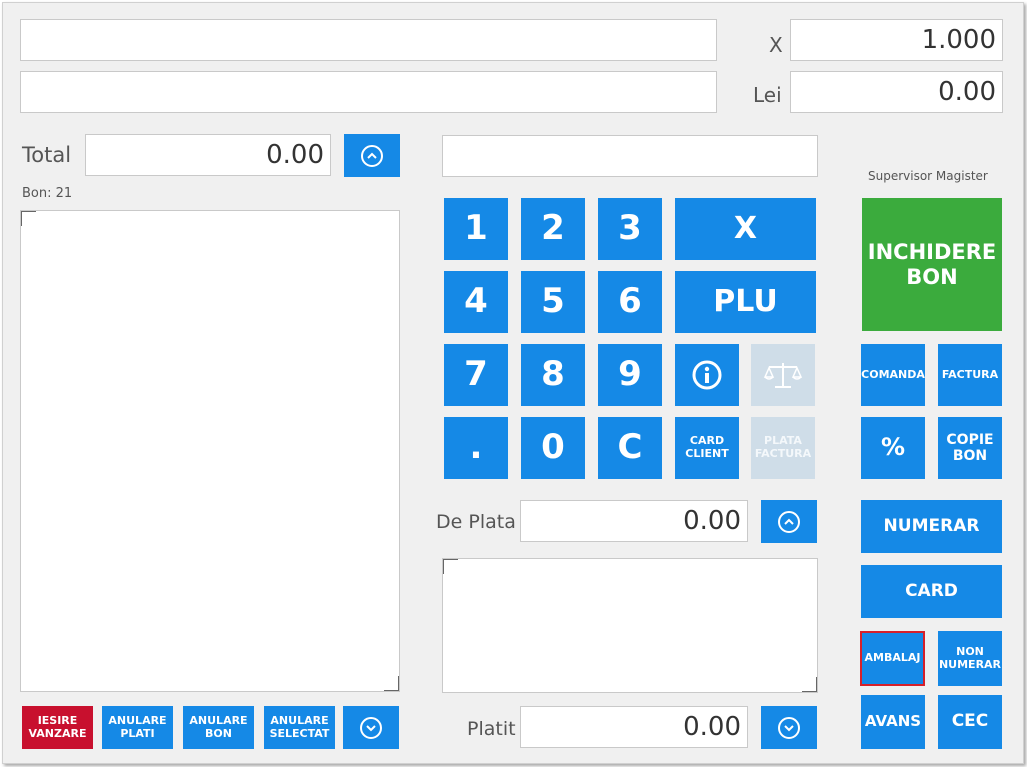 This screenshot has width=1027, height=767. I want to click on quantity-field: 1.000, so click(896, 40).